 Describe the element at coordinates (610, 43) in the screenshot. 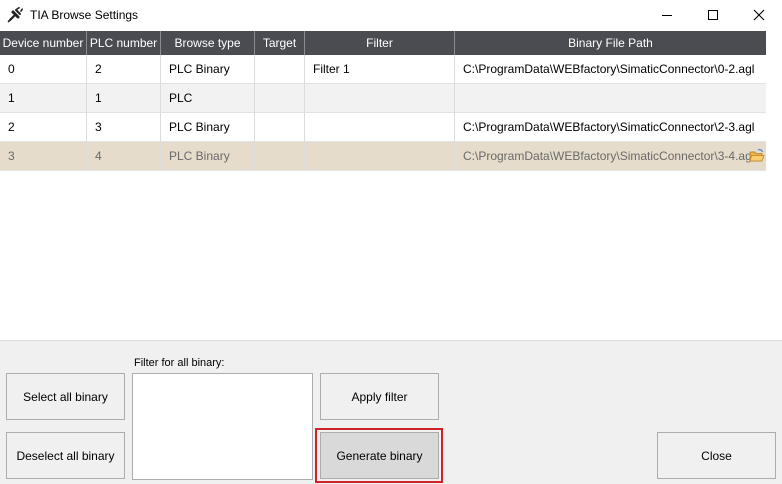

I see `column-header-binary-file-path: Binary File Path` at that location.